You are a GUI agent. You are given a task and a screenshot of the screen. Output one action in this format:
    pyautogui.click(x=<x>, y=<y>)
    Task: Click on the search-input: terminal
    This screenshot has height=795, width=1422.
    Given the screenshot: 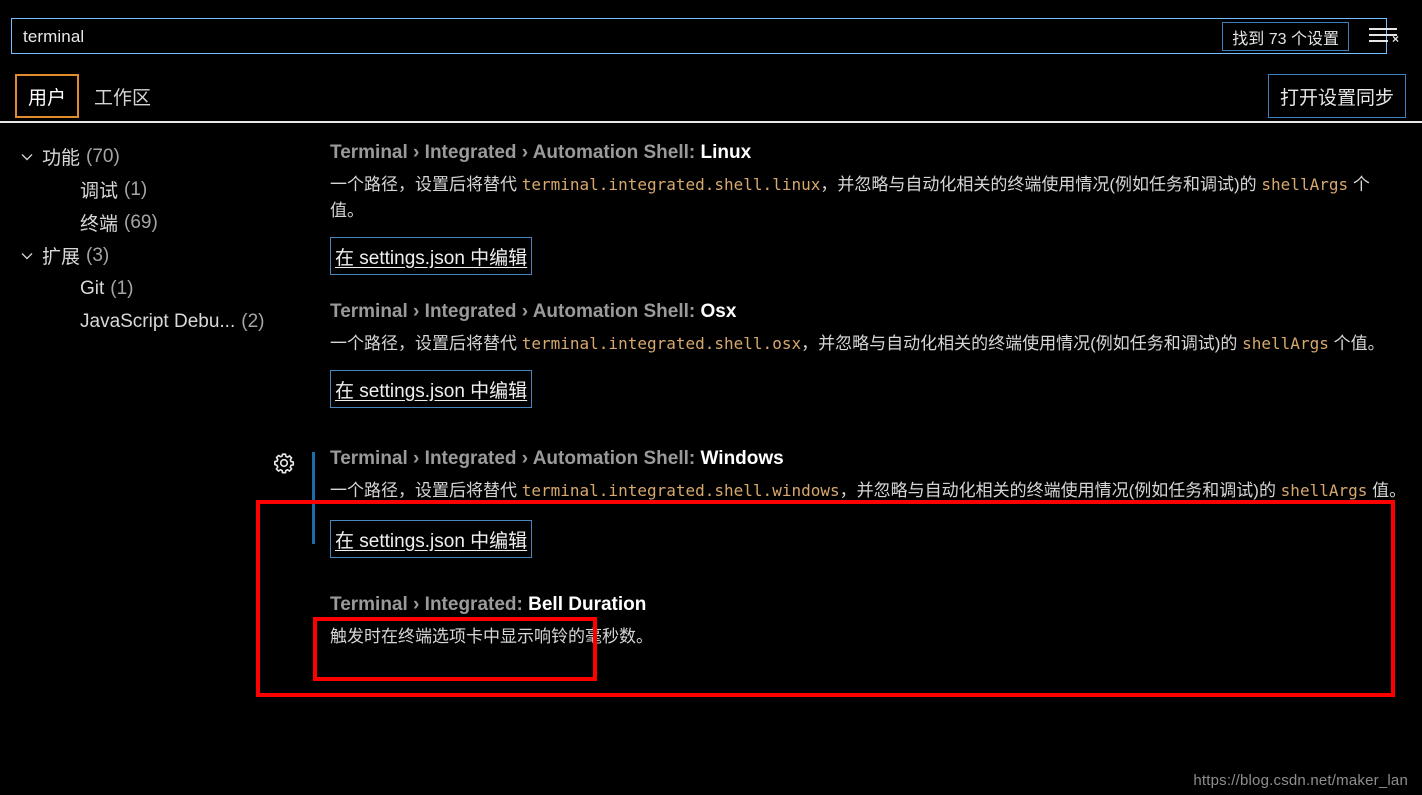 What is the action you would take?
    pyautogui.click(x=699, y=36)
    